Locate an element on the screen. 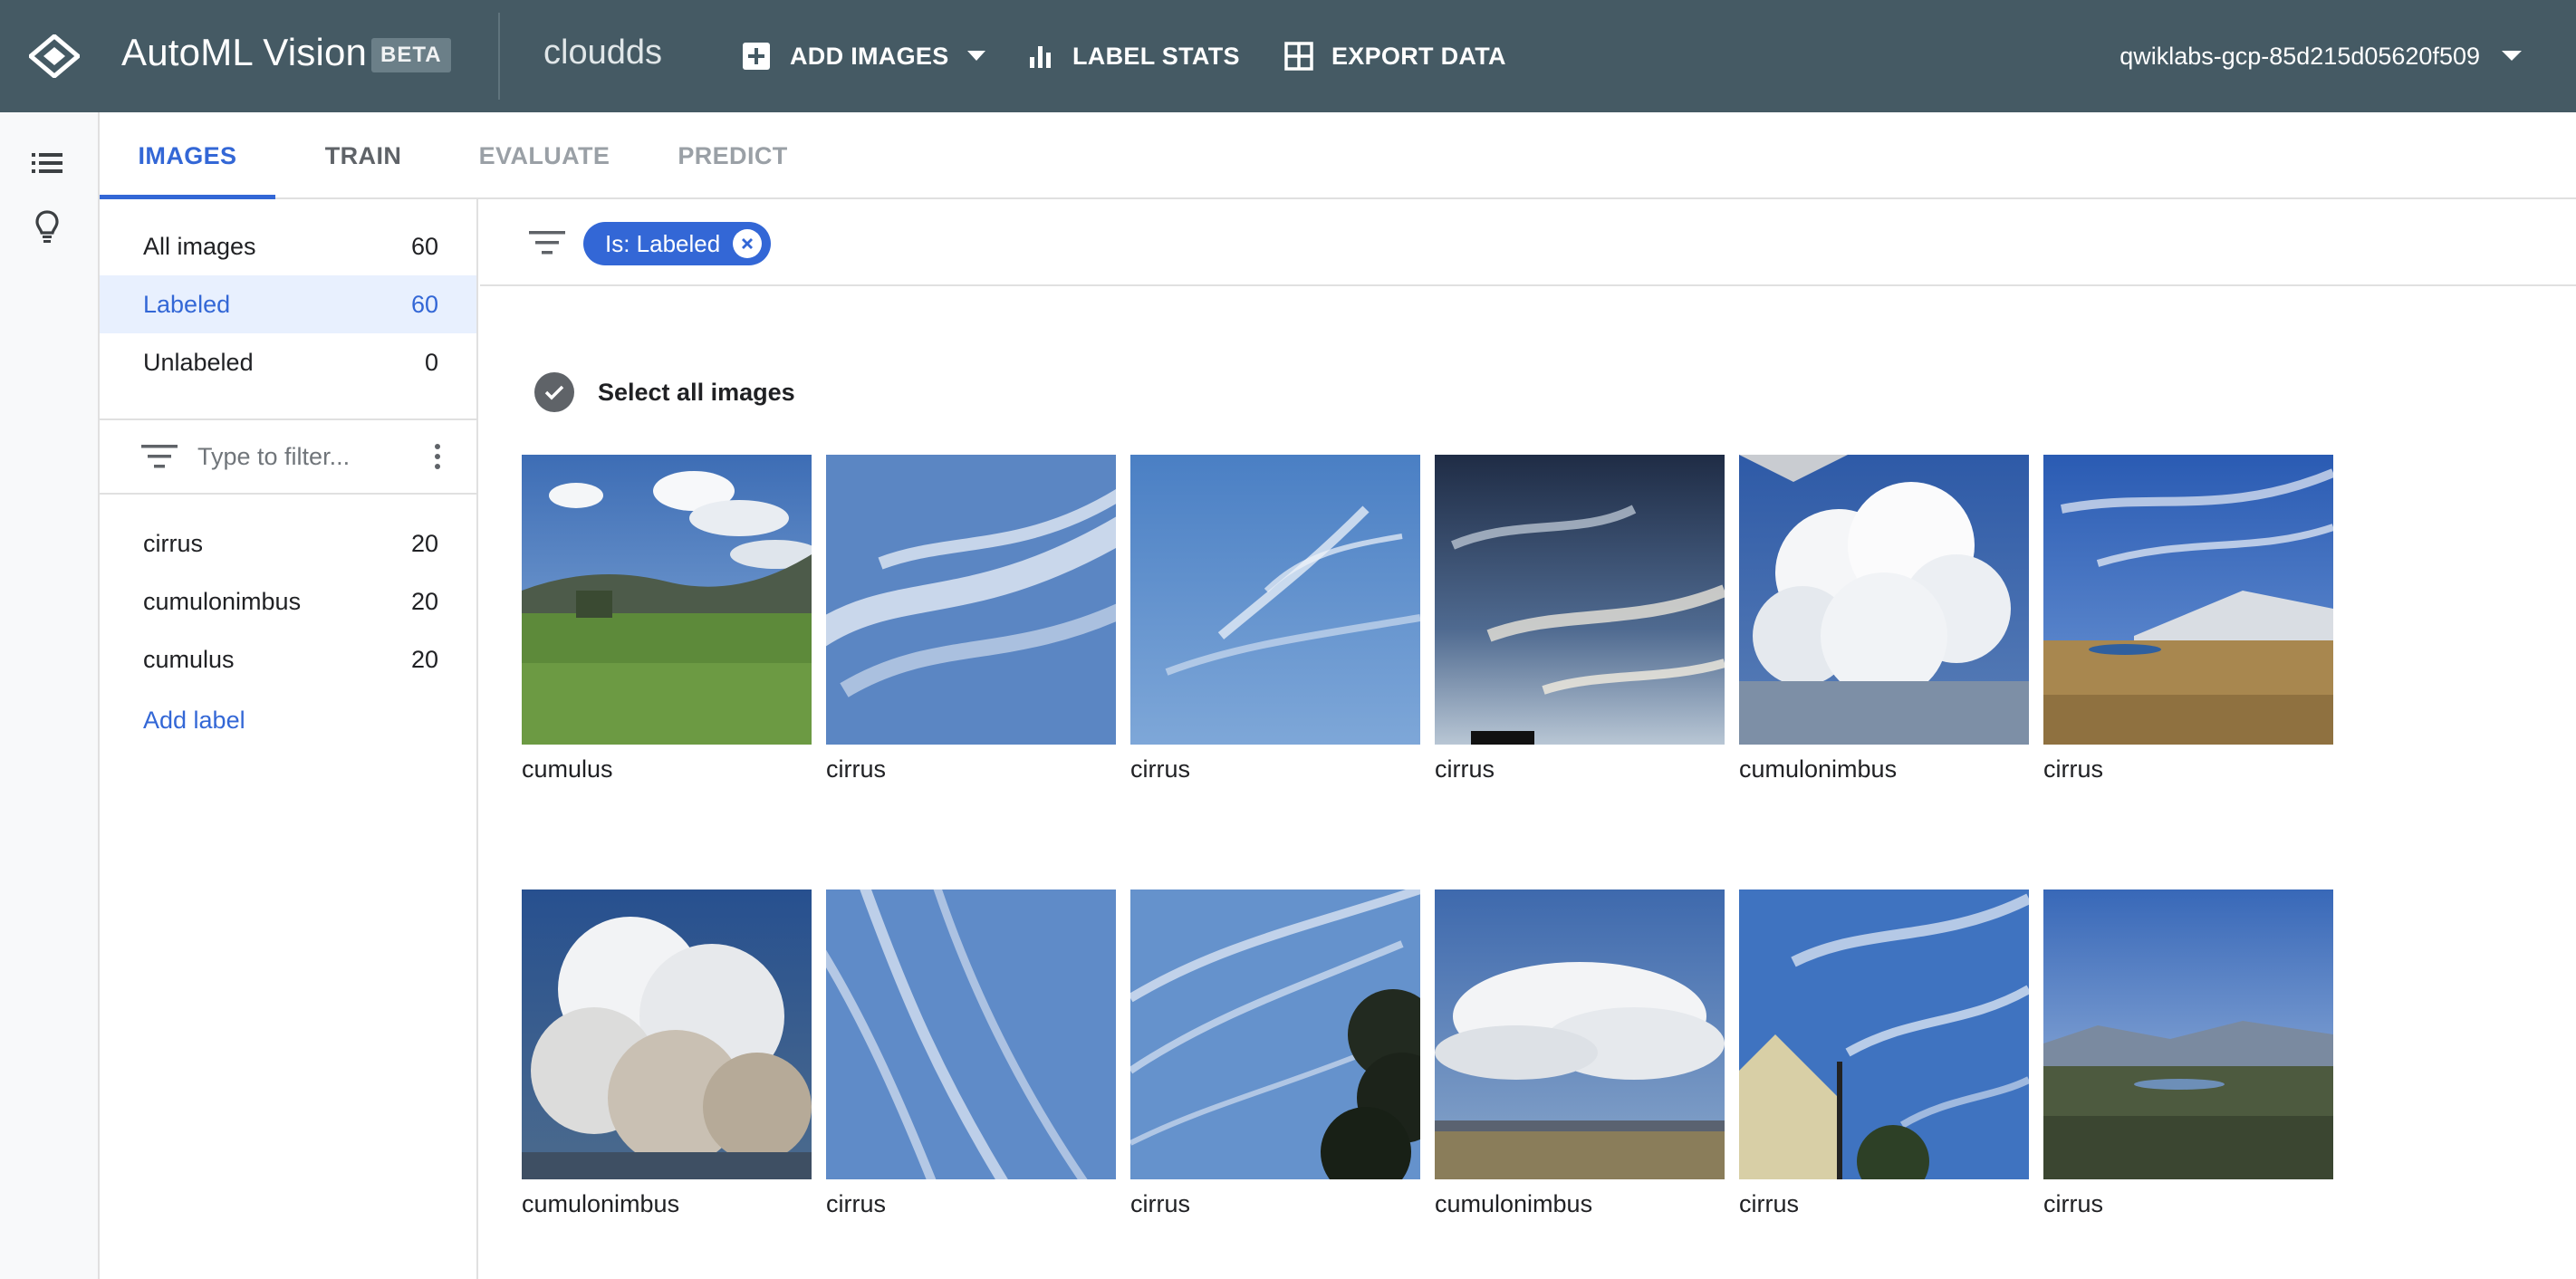  label-filter-input is located at coordinates (306, 456).